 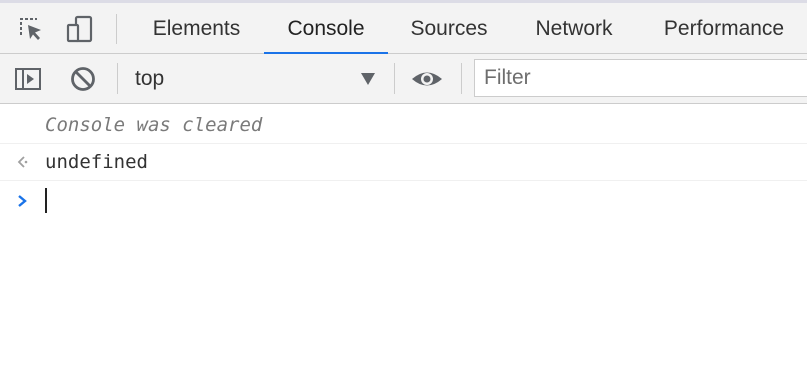 What do you see at coordinates (80, 29) in the screenshot?
I see `device-toolbar-icon` at bounding box center [80, 29].